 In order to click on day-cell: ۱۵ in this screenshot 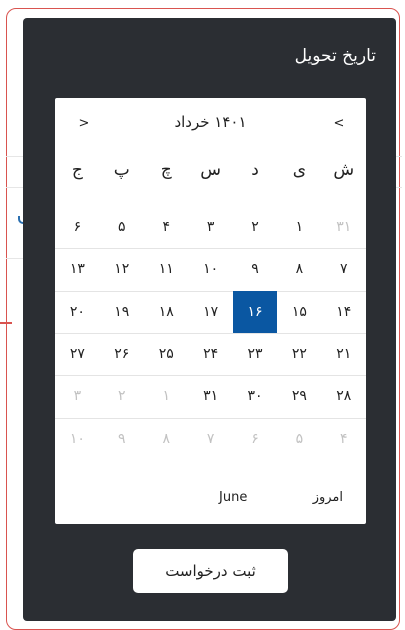, I will do `click(299, 312)`.